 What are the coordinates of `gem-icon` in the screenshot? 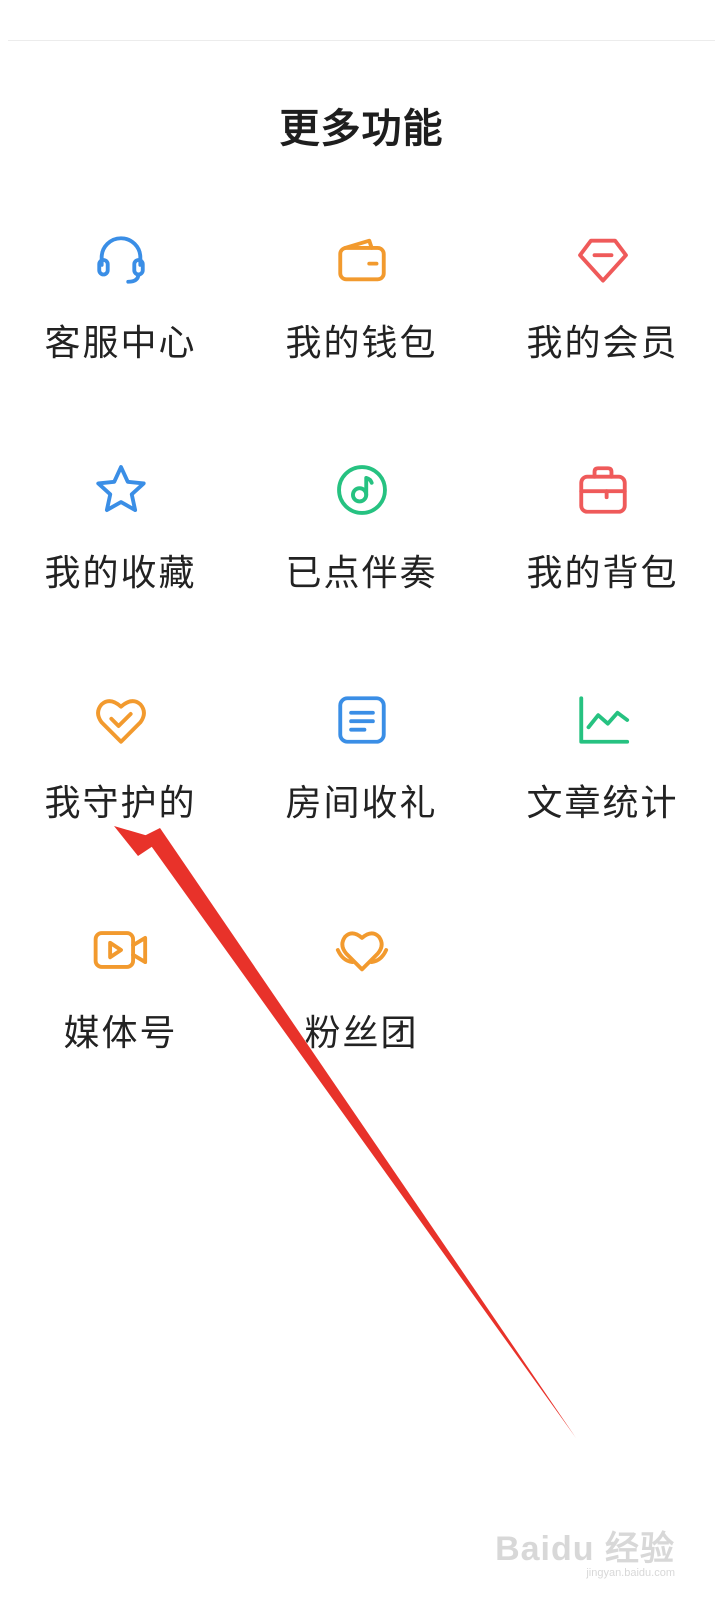 It's located at (603, 260).